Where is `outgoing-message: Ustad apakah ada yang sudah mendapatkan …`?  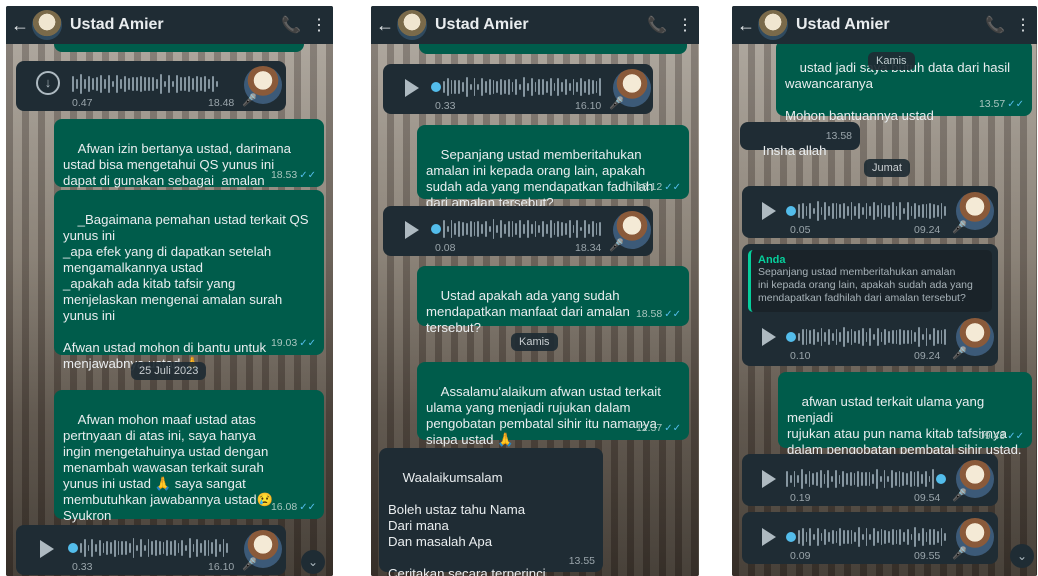
outgoing-message: Ustad apakah ada yang sudah mendapatkan … is located at coordinates (553, 300).